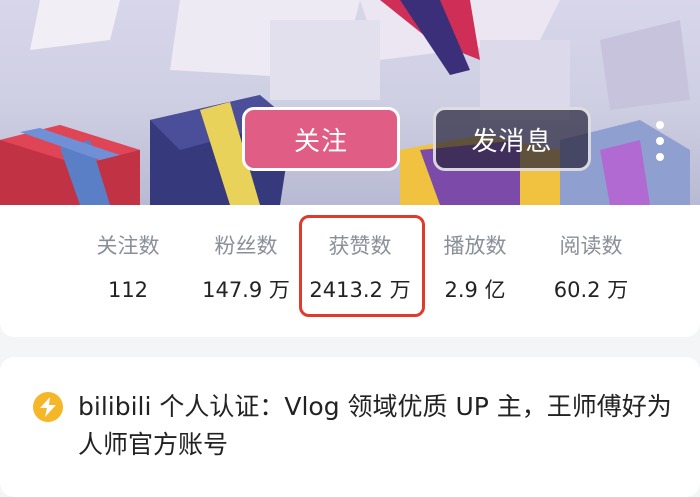  Describe the element at coordinates (246, 290) in the screenshot. I see `stat-value: 147.9 万` at that location.